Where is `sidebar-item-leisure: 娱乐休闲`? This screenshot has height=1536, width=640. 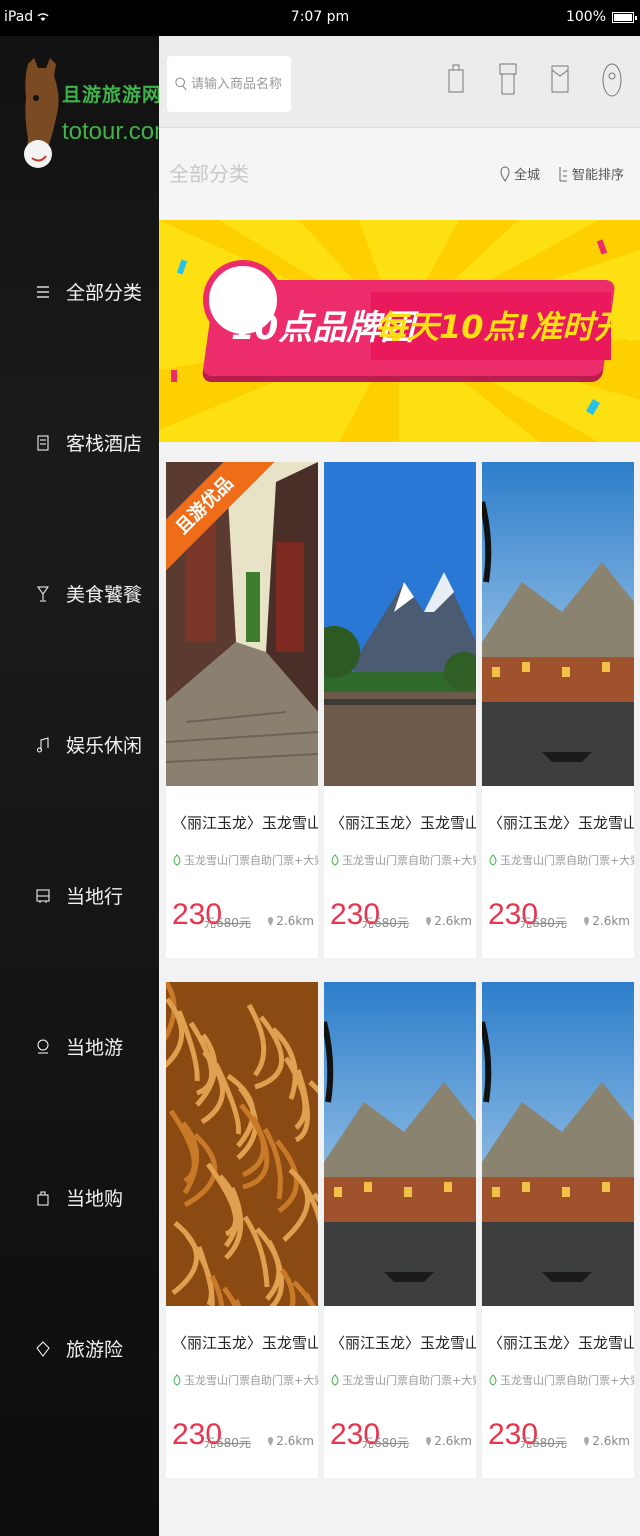
sidebar-item-leisure: 娱乐休闲 is located at coordinates (79, 744).